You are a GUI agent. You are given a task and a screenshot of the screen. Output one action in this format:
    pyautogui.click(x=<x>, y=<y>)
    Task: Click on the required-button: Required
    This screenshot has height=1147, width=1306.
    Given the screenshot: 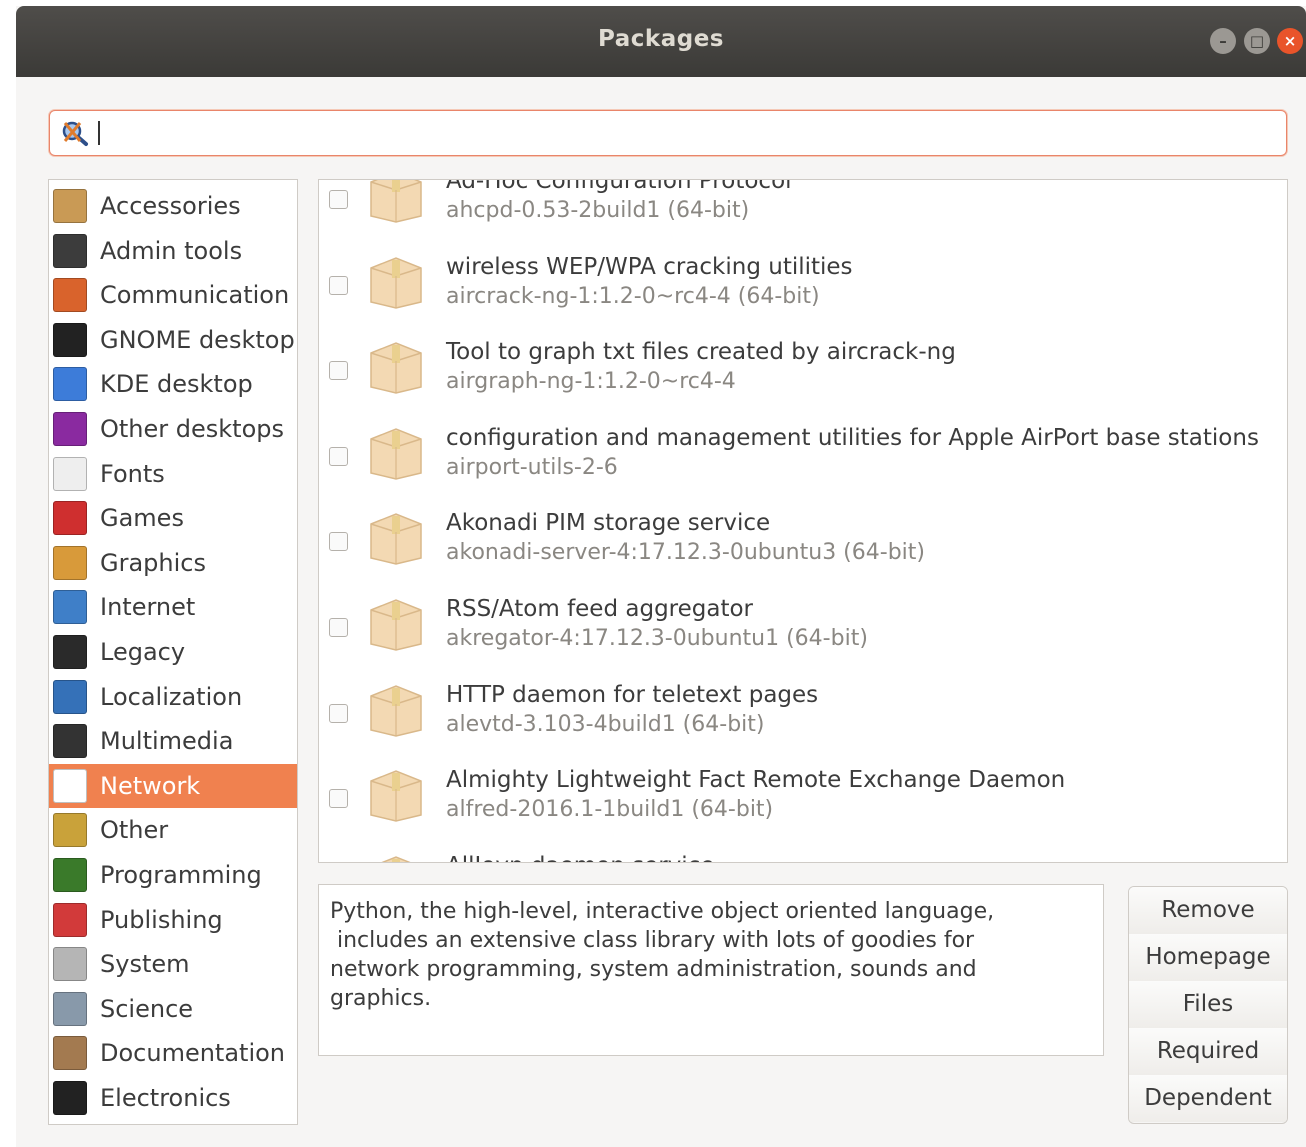 What is the action you would take?
    pyautogui.click(x=1208, y=1052)
    